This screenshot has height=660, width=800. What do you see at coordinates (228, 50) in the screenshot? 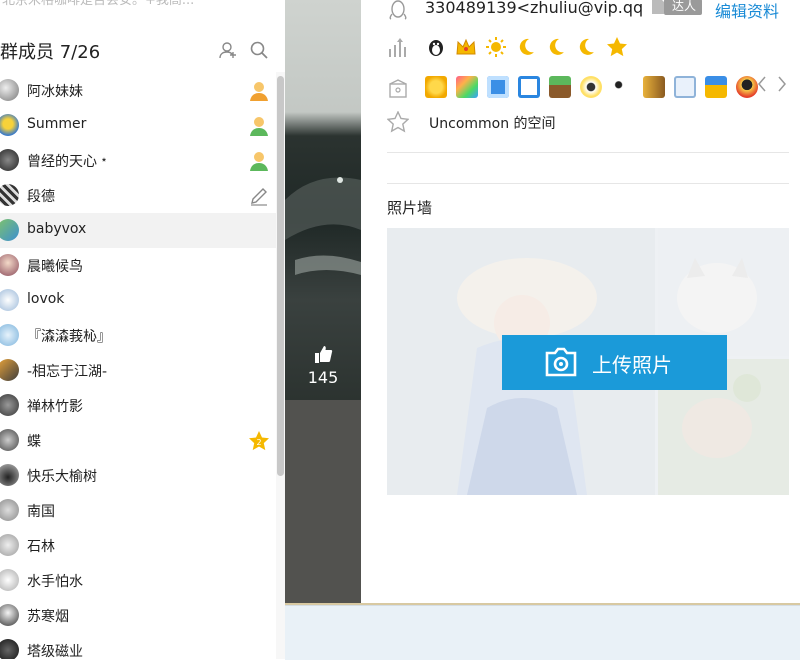
I see `add-member-icon` at bounding box center [228, 50].